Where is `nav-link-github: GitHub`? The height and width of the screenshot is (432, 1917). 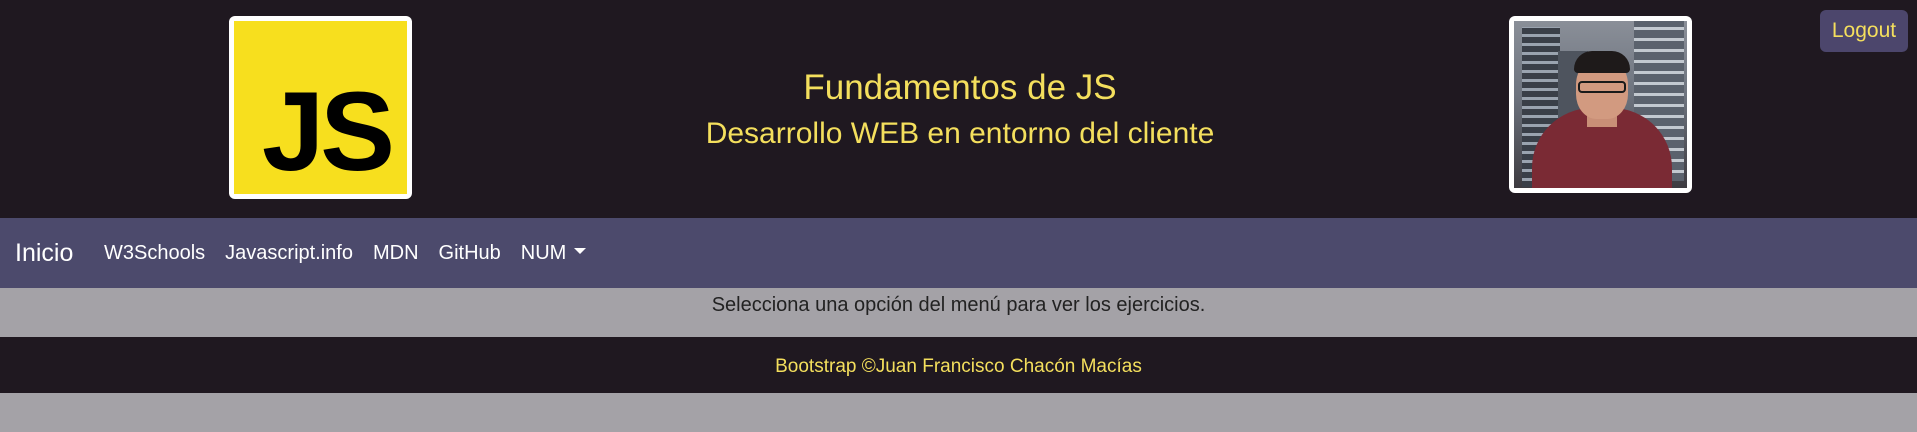
nav-link-github: GitHub is located at coordinates (470, 253).